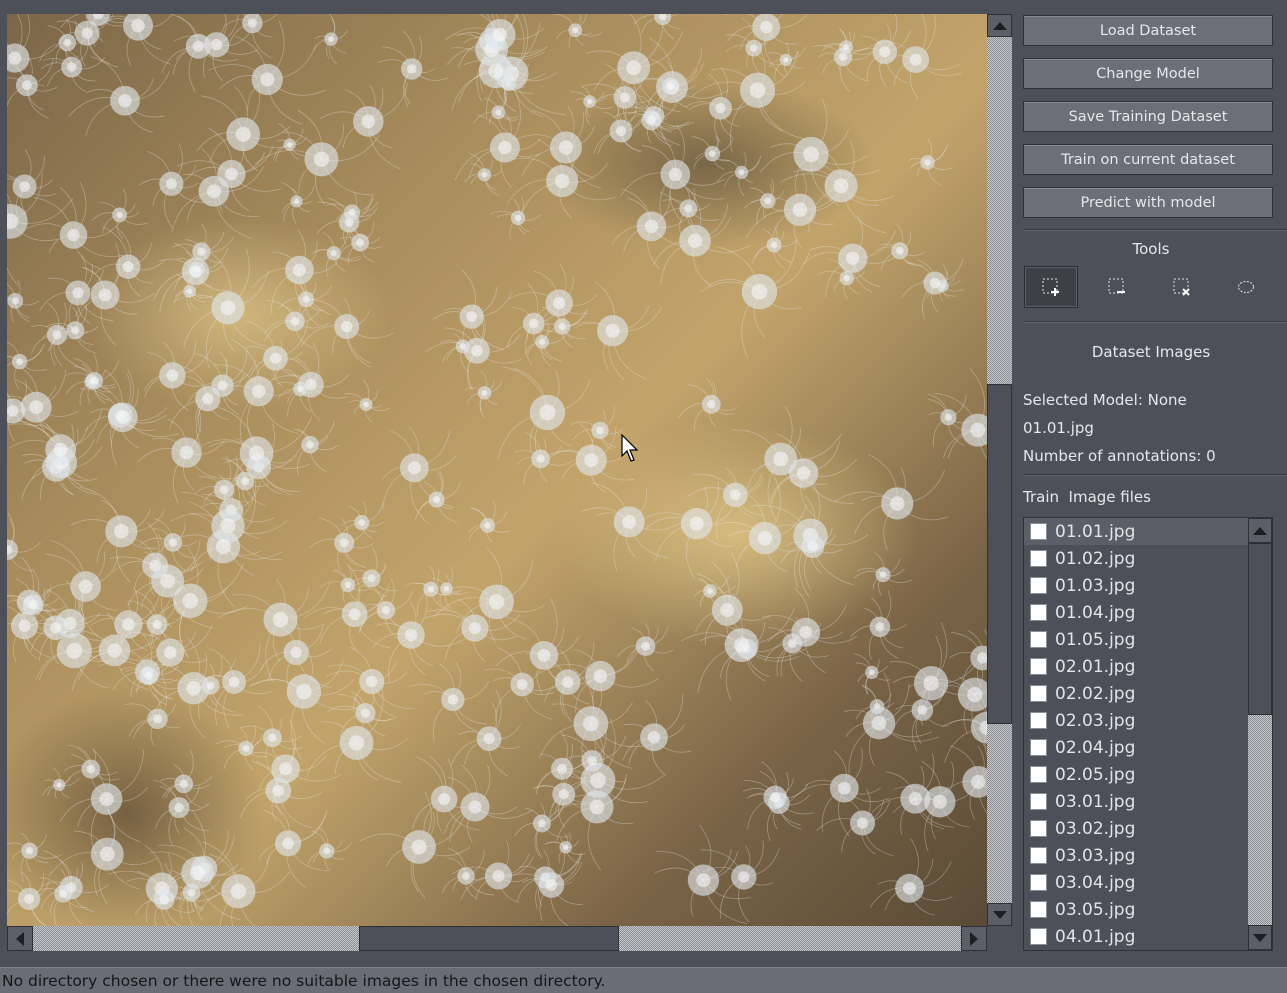 The height and width of the screenshot is (993, 1287). I want to click on image-vertical-scrollbar, so click(999, 470).